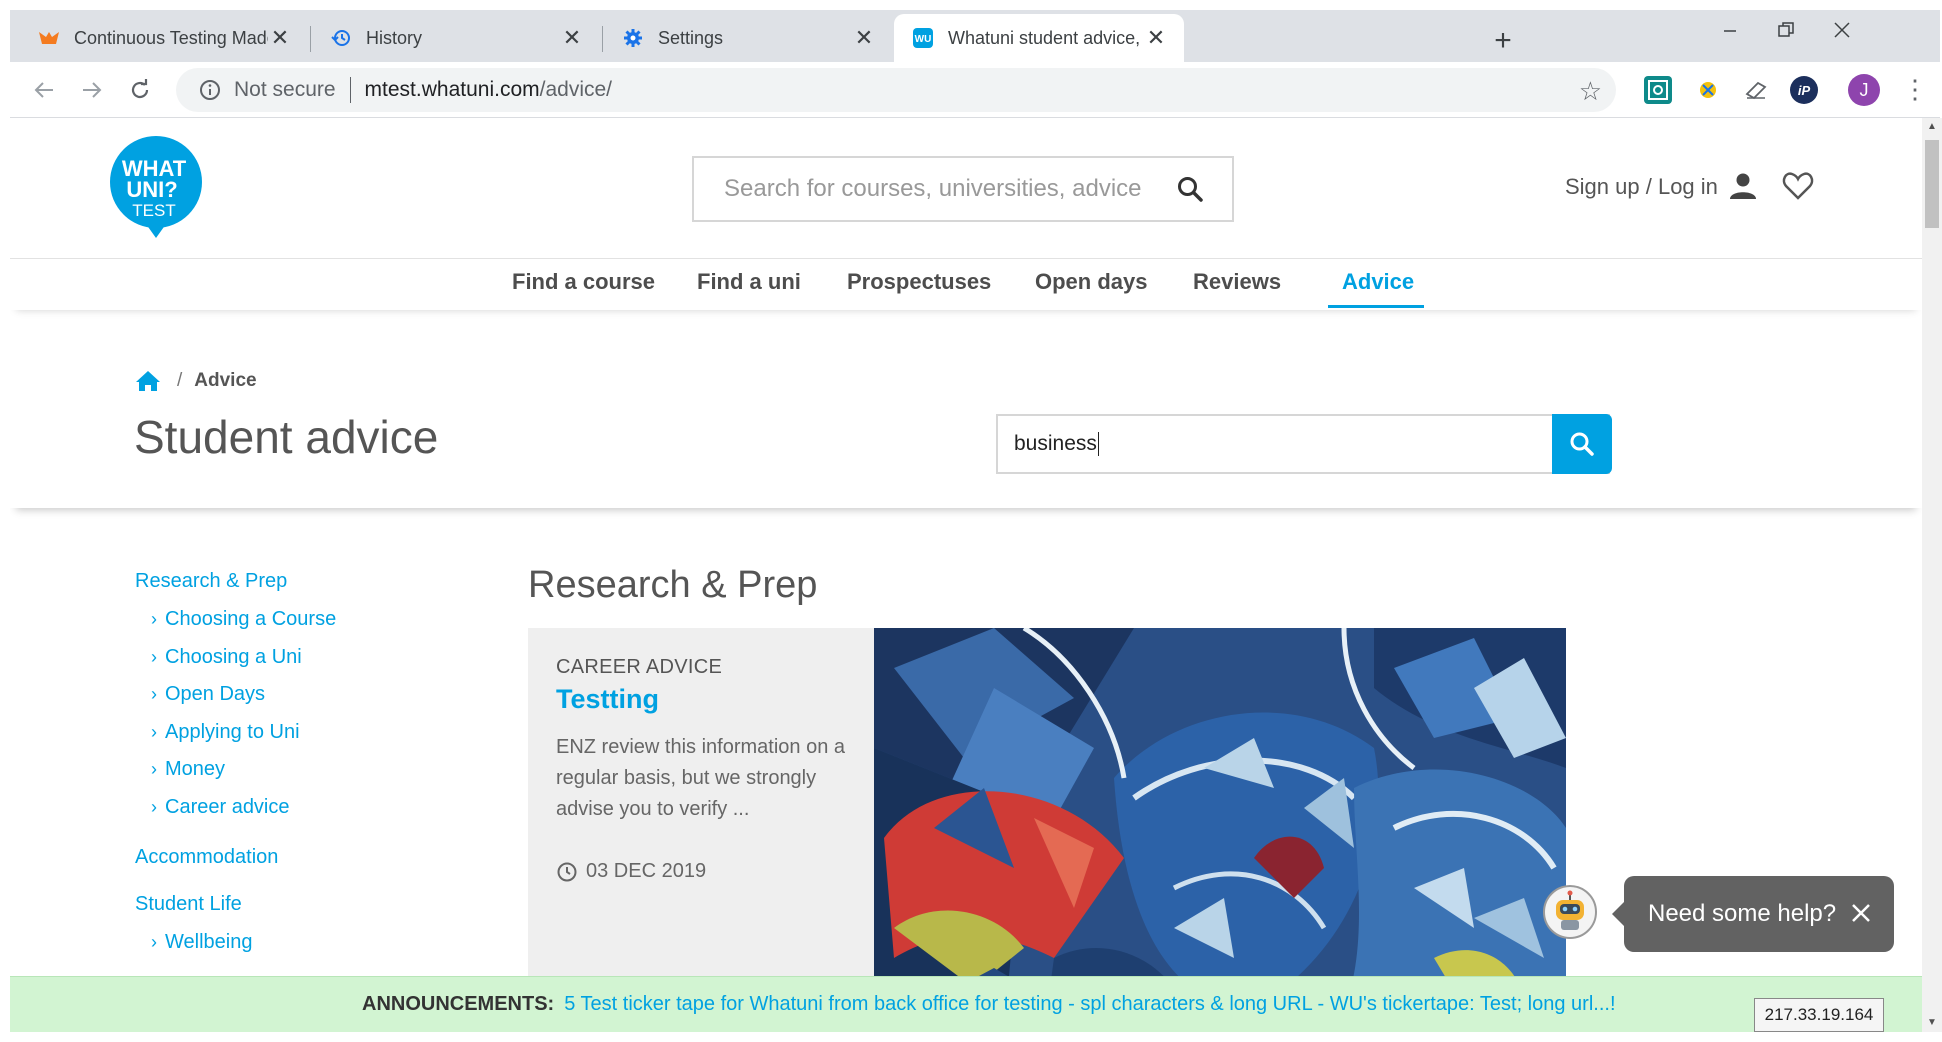 This screenshot has height=1042, width=1942. I want to click on extension-icon-4: iP, so click(1804, 90).